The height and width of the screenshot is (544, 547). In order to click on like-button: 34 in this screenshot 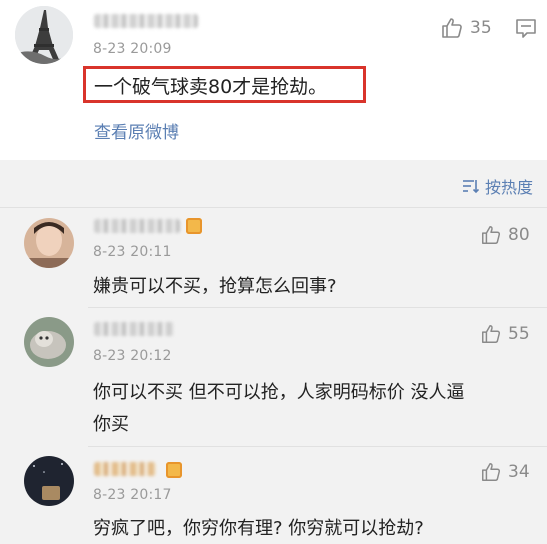, I will do `click(505, 472)`.